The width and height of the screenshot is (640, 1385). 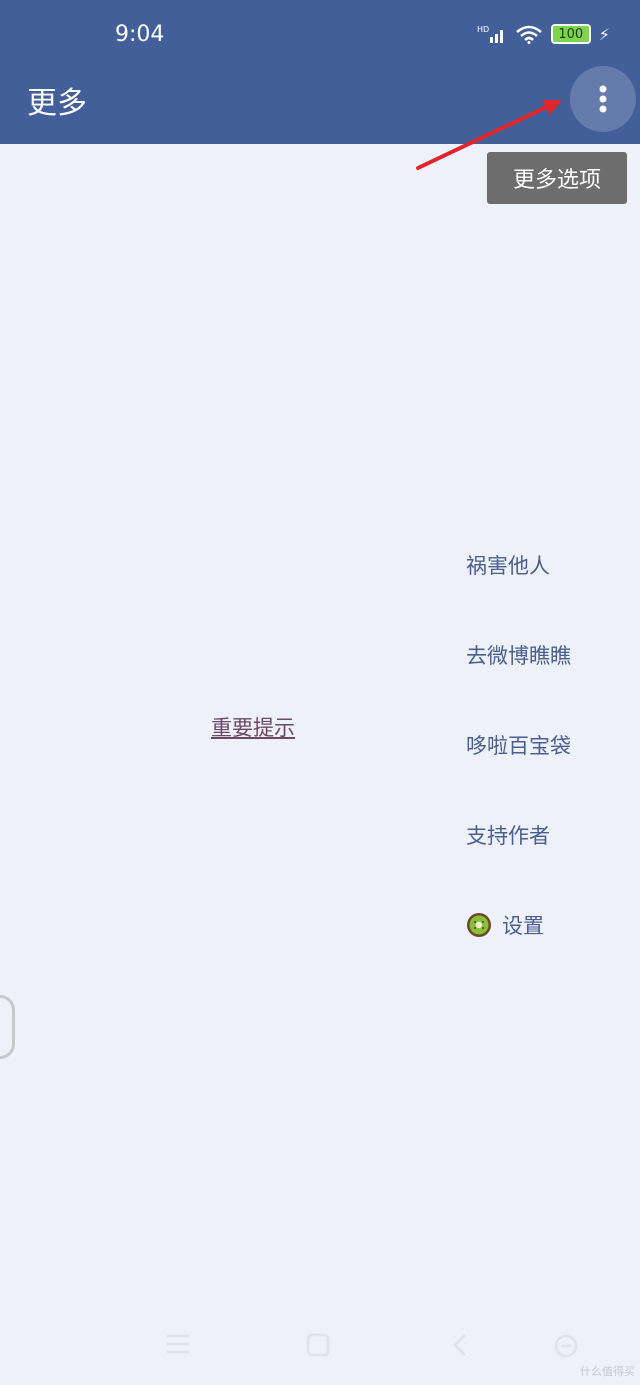 I want to click on menu-item-weibo: 去微博瞧瞧, so click(x=551, y=655).